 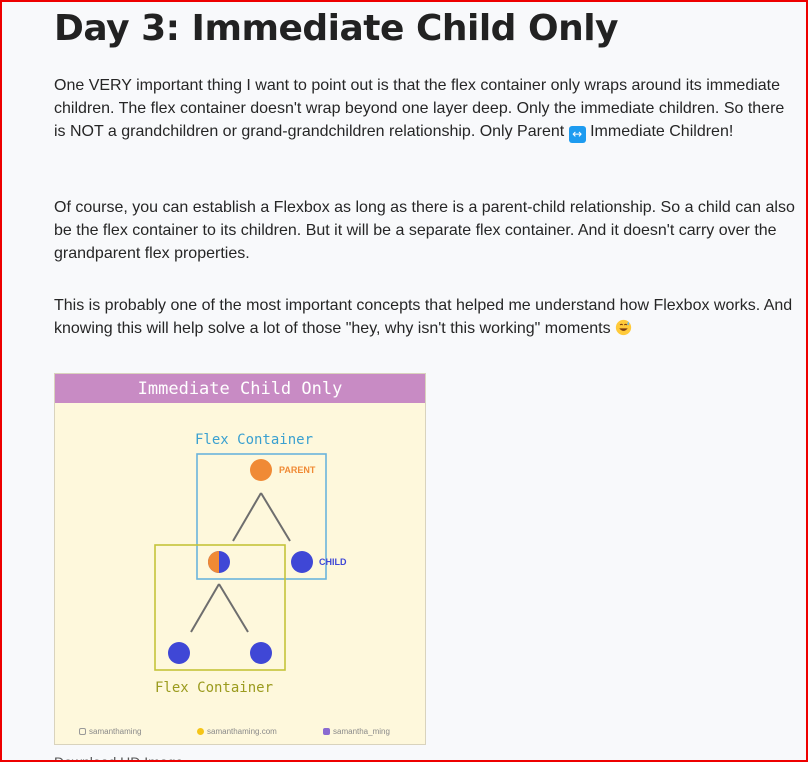 I want to click on download-hd-image-link: Download HD Image, so click(x=118, y=757).